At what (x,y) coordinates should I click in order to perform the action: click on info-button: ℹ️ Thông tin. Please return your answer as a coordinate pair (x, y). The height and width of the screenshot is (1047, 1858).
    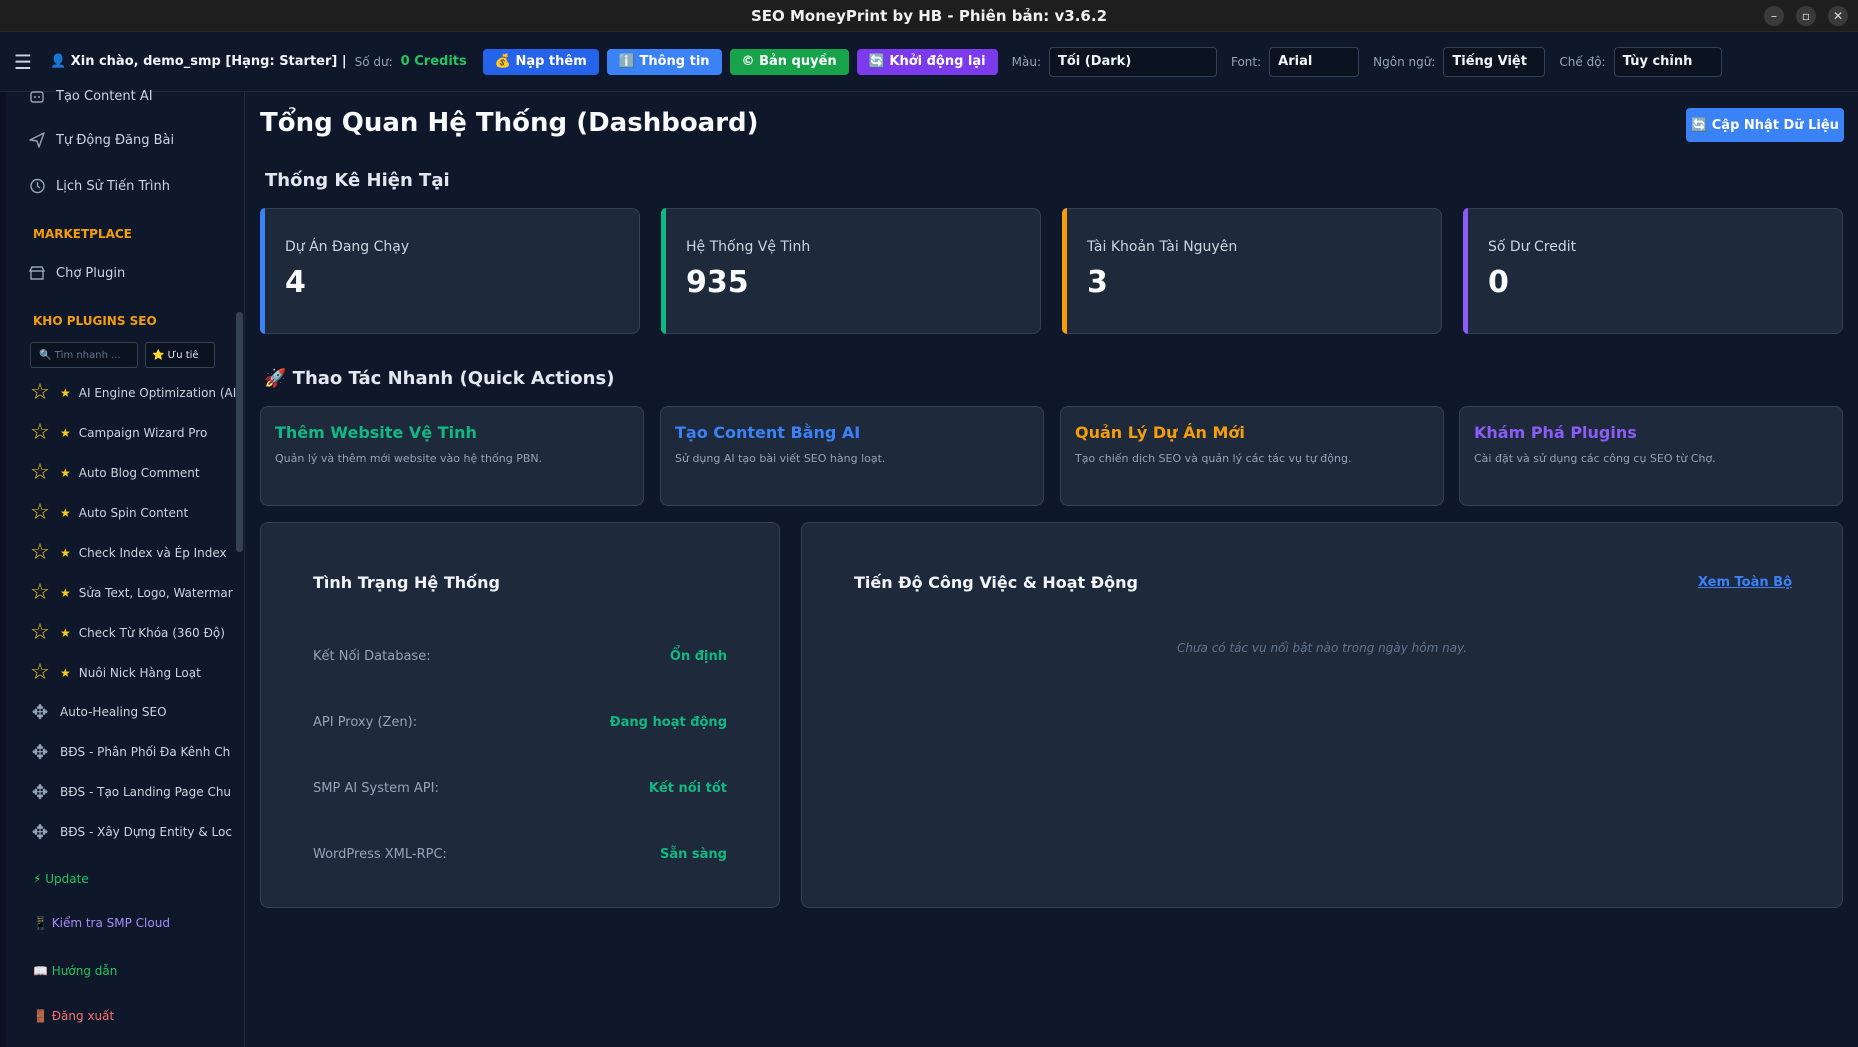
    Looking at the image, I should click on (664, 61).